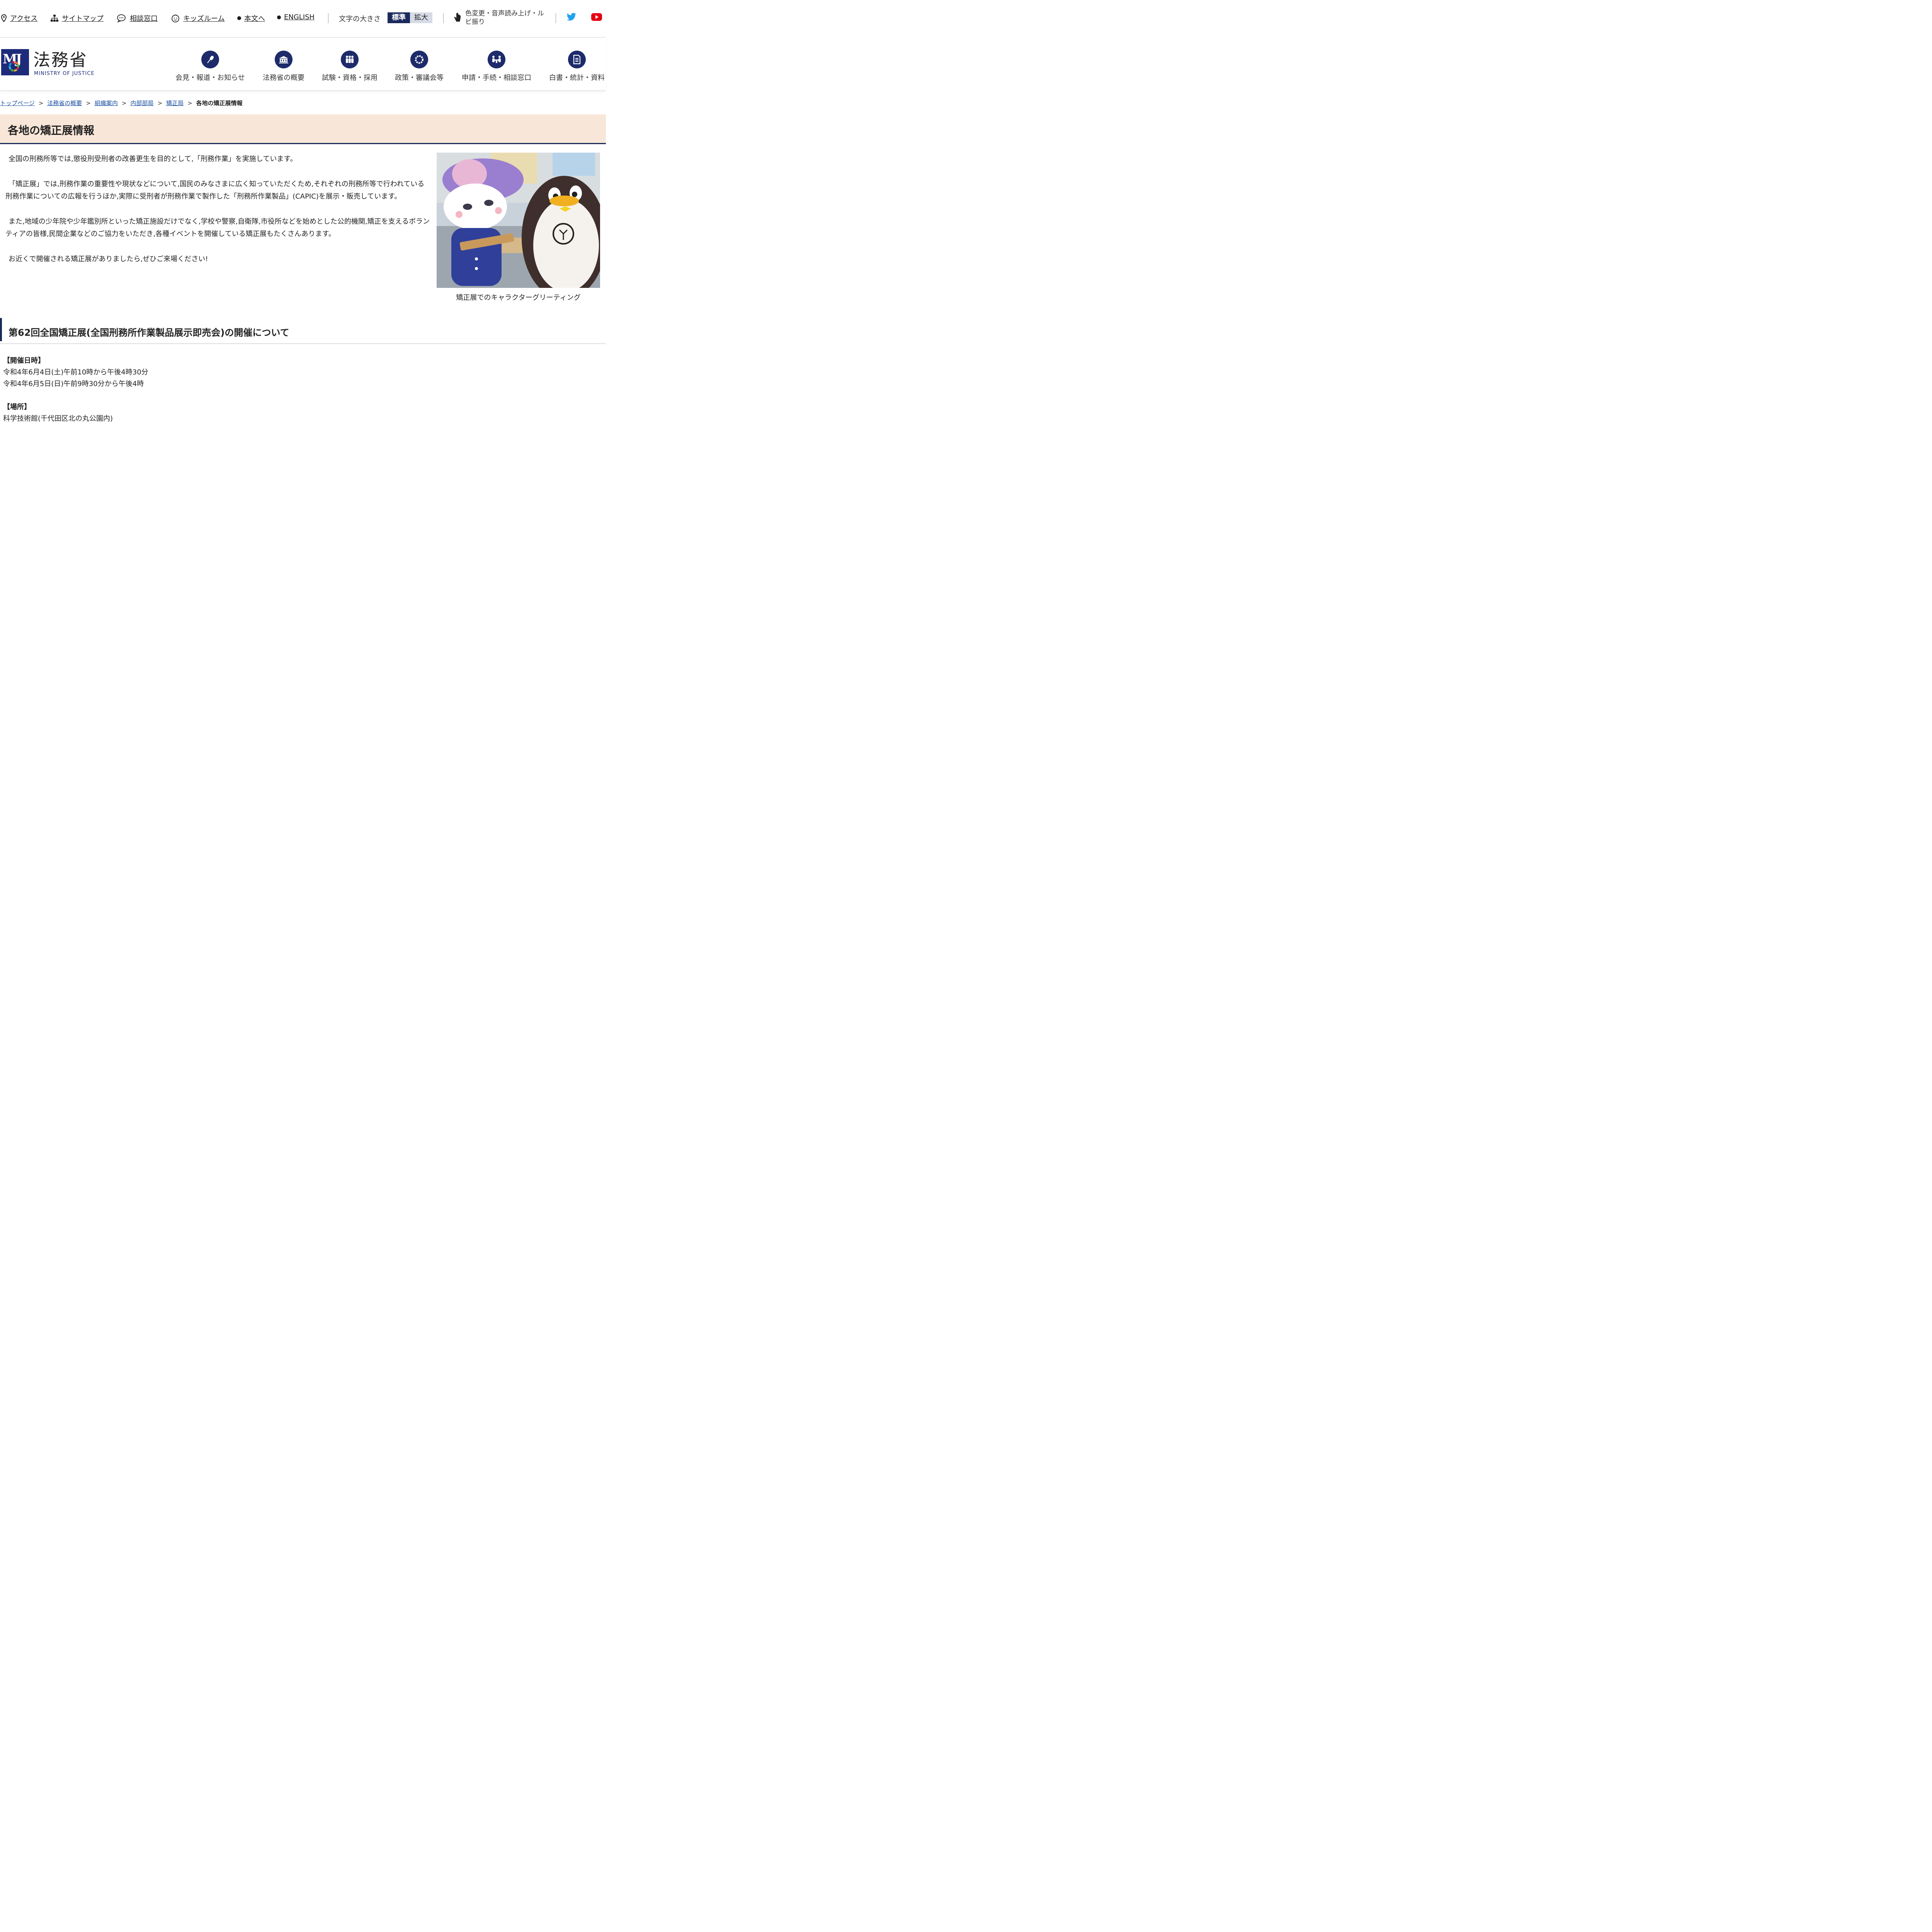 The width and height of the screenshot is (1932, 1932). I want to click on kids-face-icon, so click(176, 18).